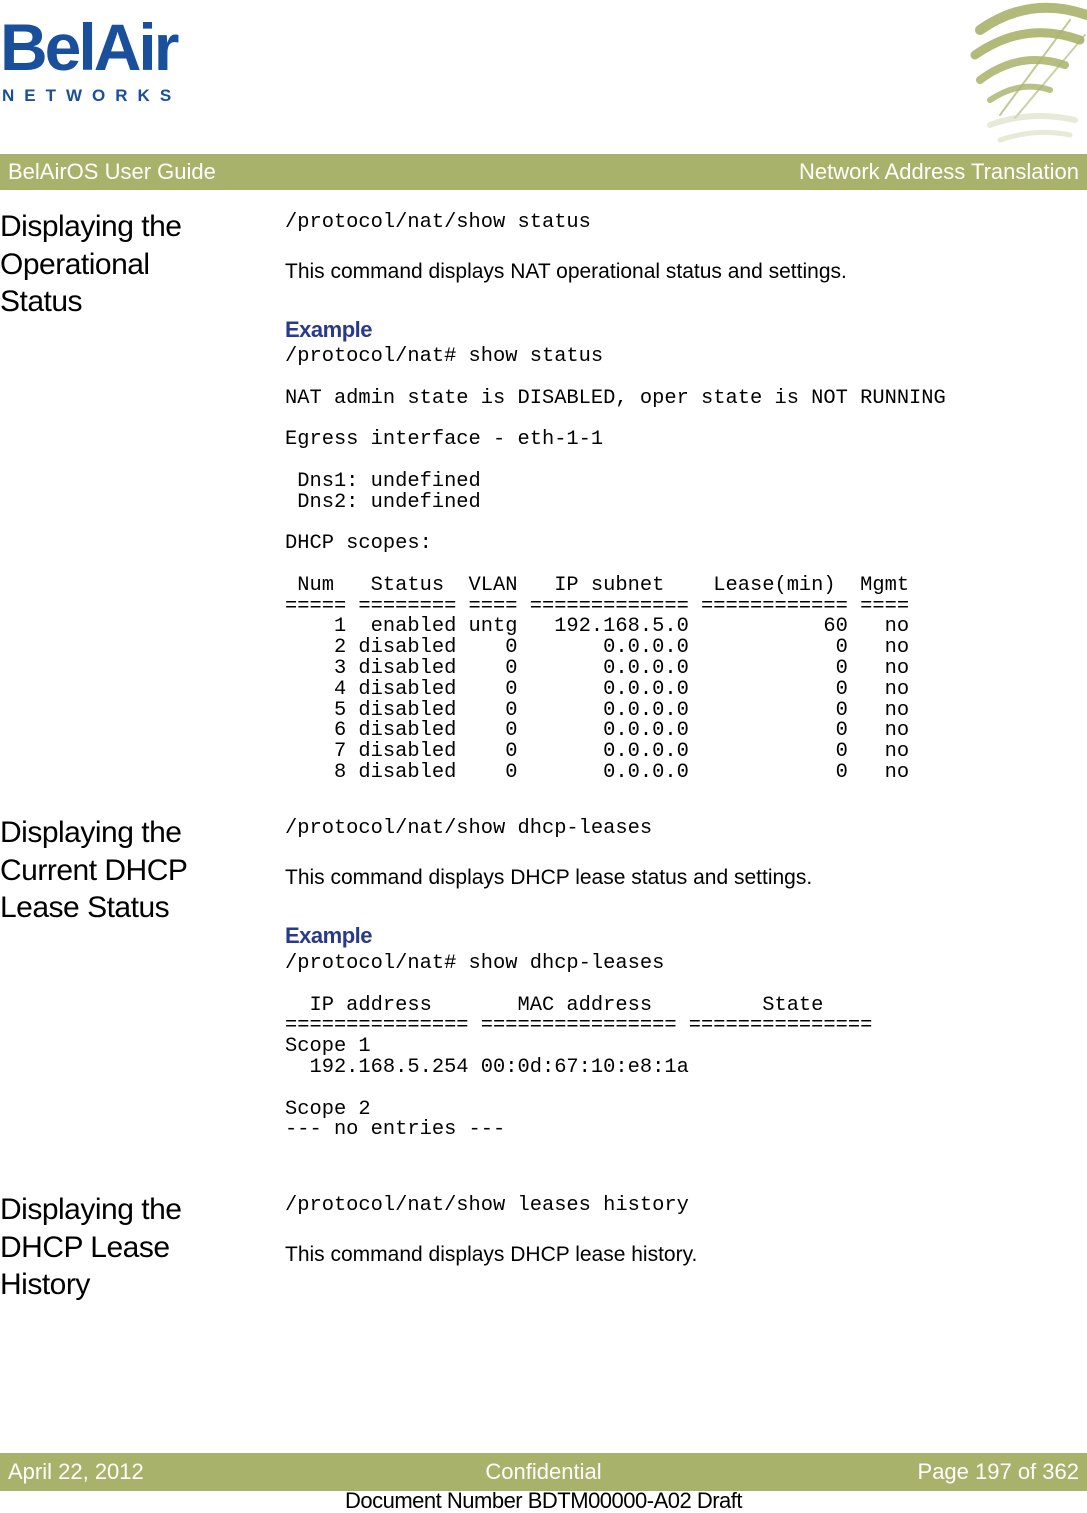 This screenshot has height=1513, width=1087. I want to click on belair-arc-emblem-icon, so click(1028, 72).